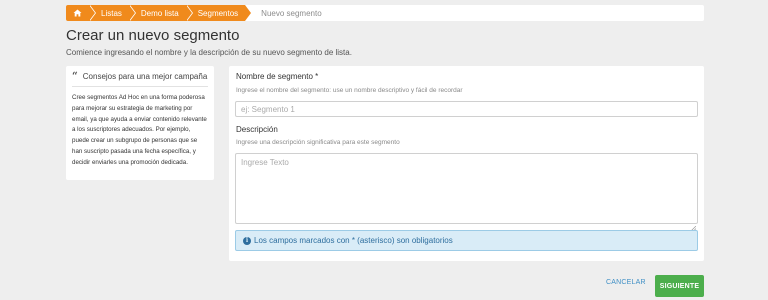 The height and width of the screenshot is (300, 768). Describe the element at coordinates (247, 240) in the screenshot. I see `info-icon: i` at that location.